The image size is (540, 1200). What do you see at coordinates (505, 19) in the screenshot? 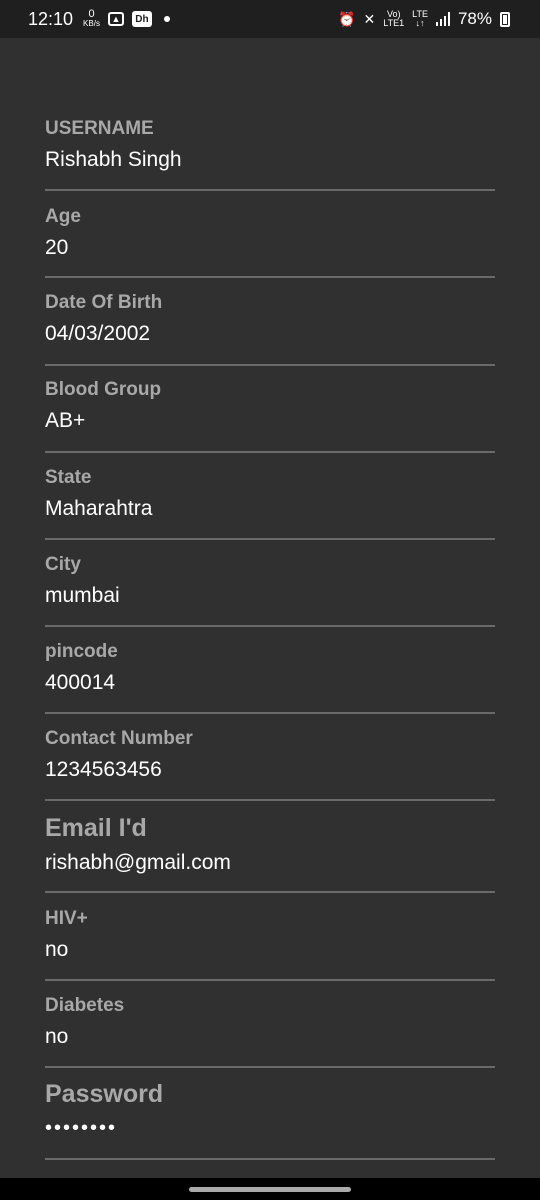
I see `battery-icon` at bounding box center [505, 19].